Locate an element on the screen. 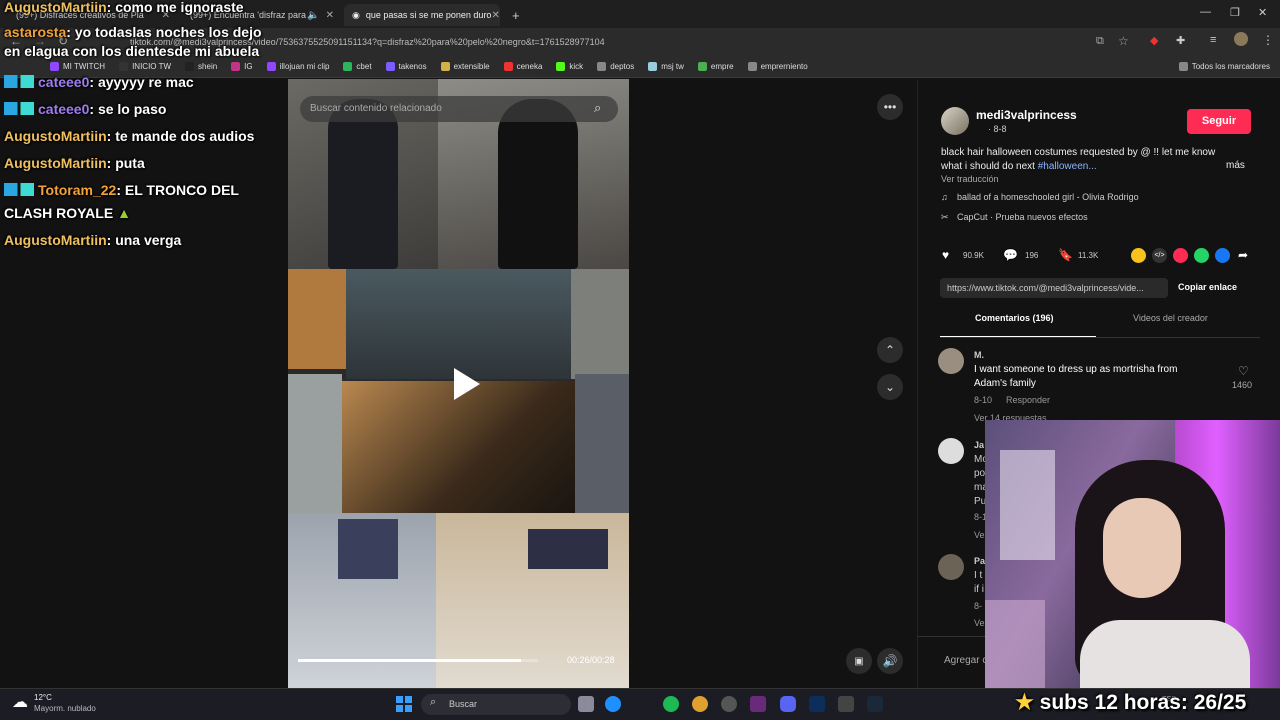  related-search-input: Buscar contenido relacionado is located at coordinates (459, 109).